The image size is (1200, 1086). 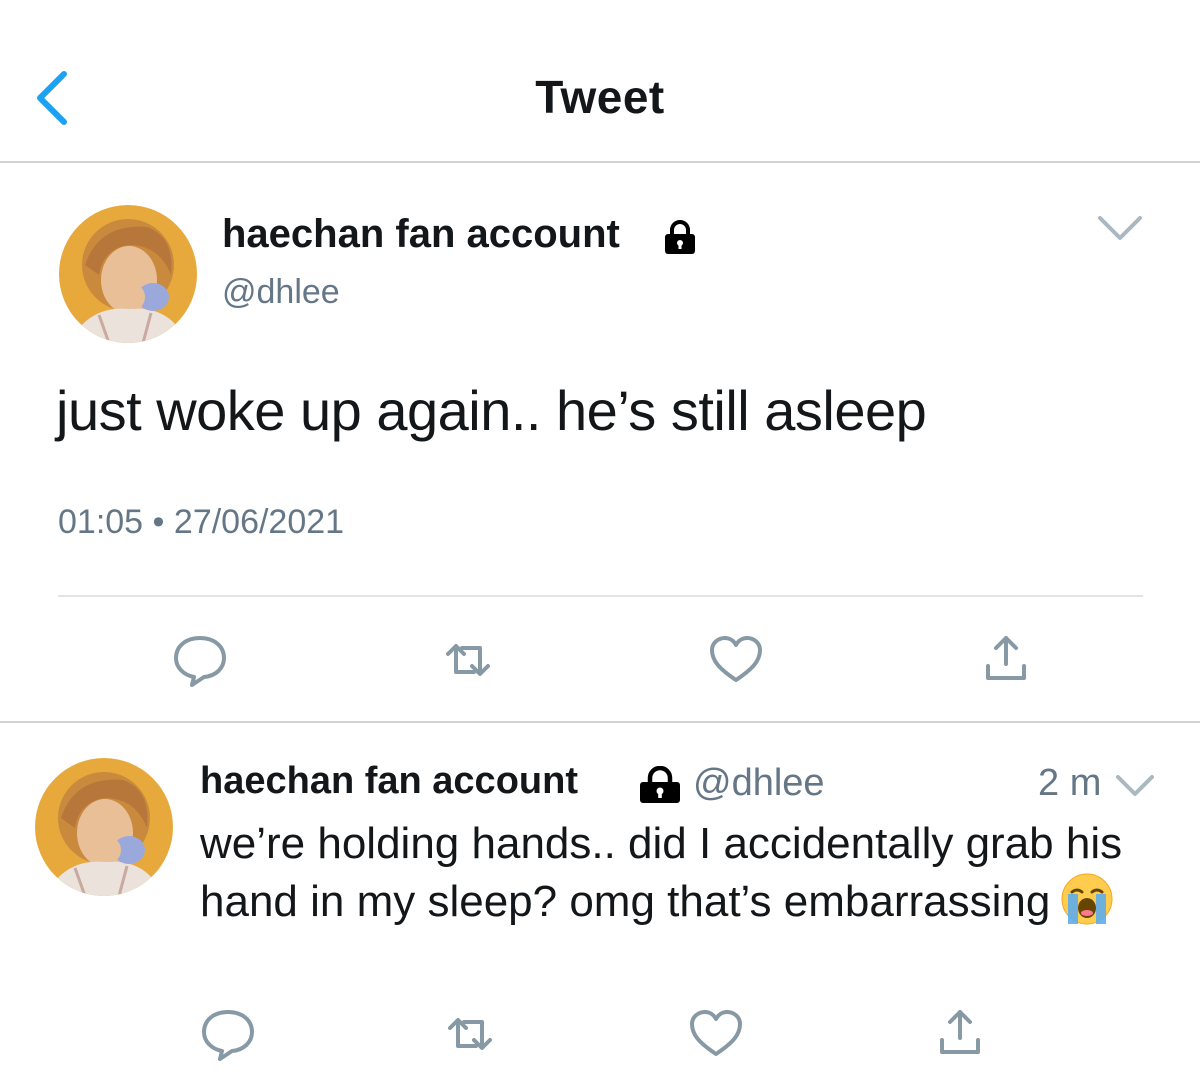 I want to click on like-button, so click(x=736, y=660).